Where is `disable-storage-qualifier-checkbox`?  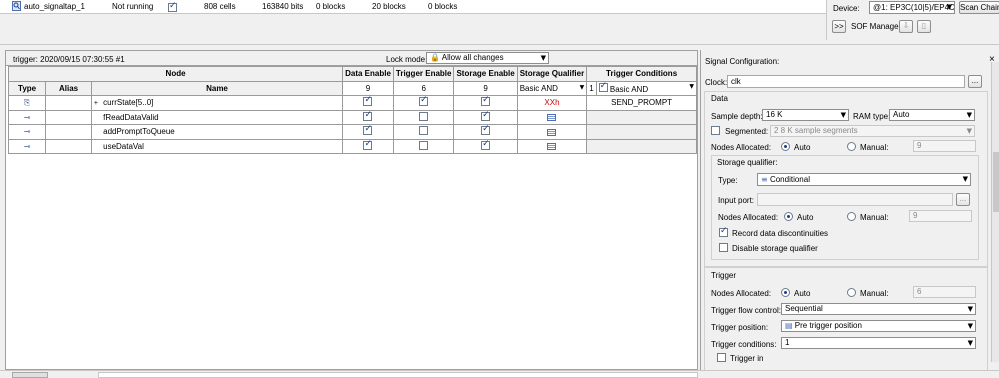
disable-storage-qualifier-checkbox is located at coordinates (723, 248).